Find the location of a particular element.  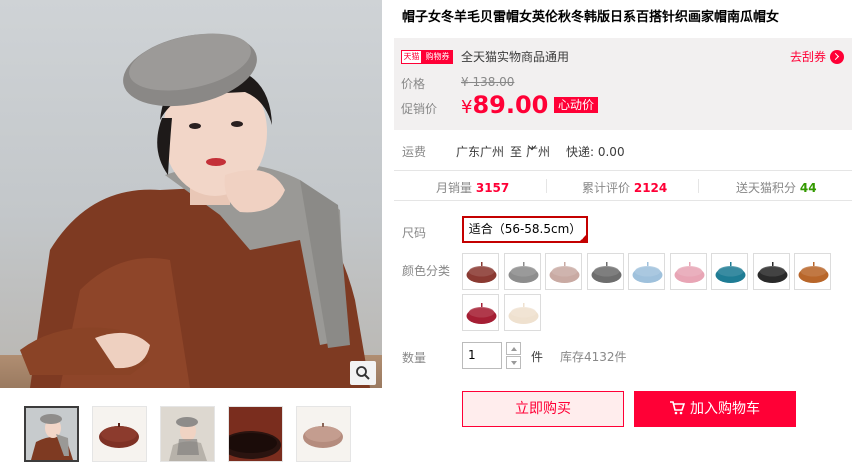

stats-bar: 月销量 3157 累计评价 2124 送天猫积分 44 is located at coordinates (623, 185).